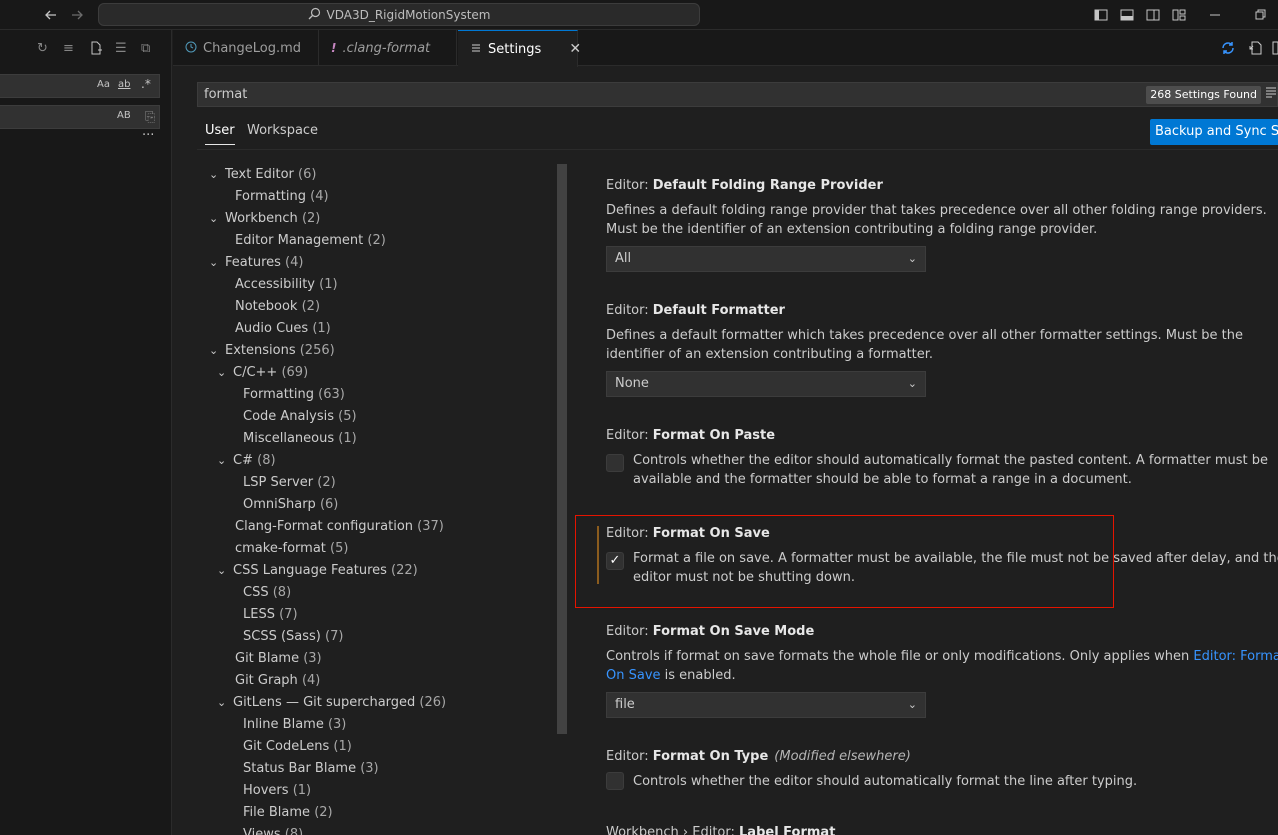  What do you see at coordinates (1256, 50) in the screenshot?
I see `open-settings-json-icon` at bounding box center [1256, 50].